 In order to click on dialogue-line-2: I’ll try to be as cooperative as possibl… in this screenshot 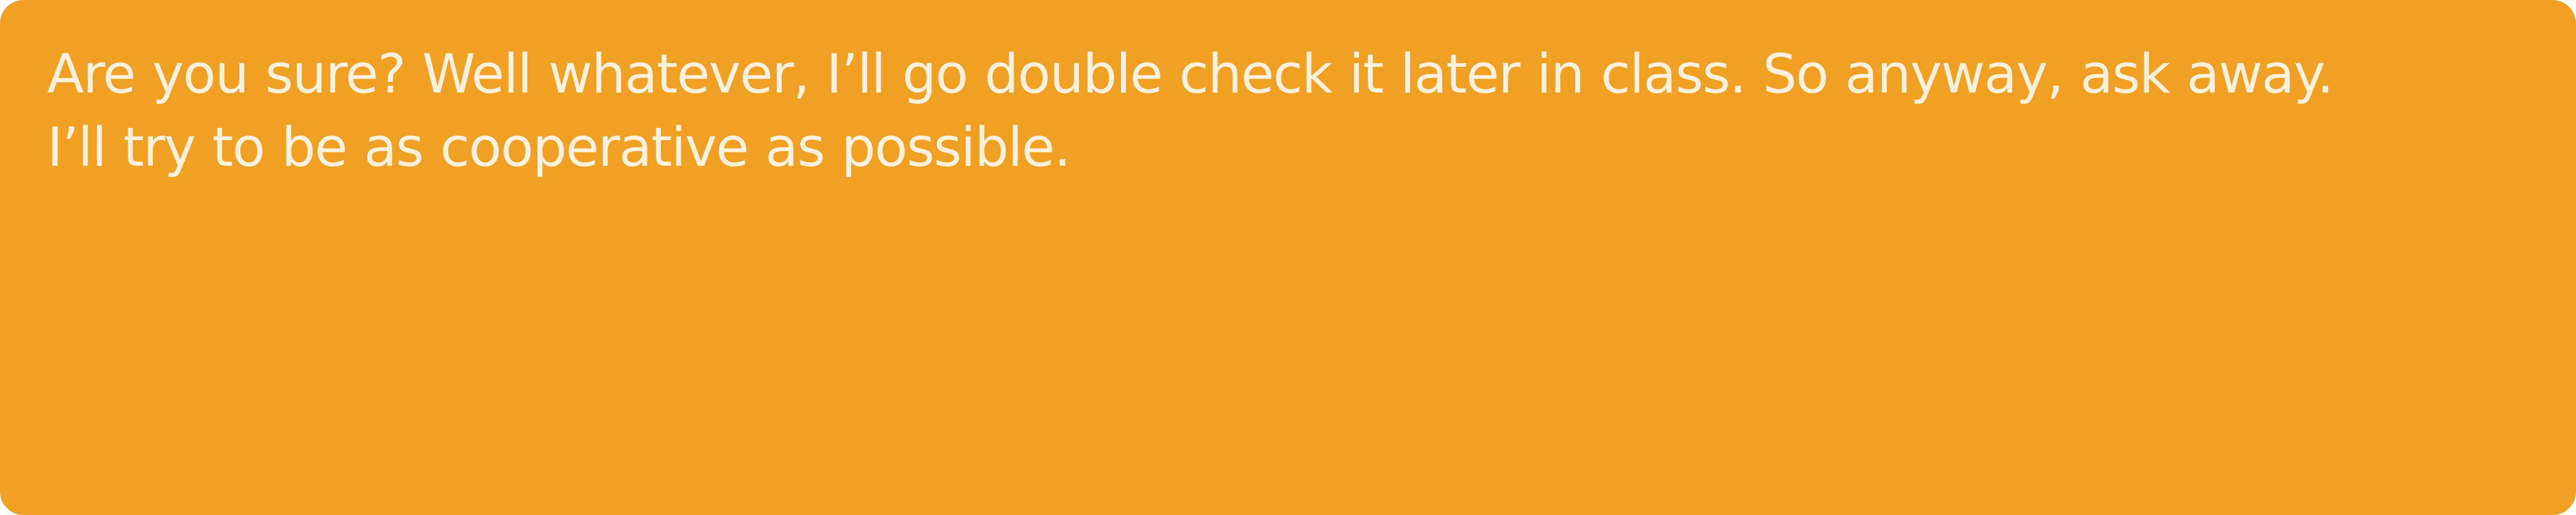, I will do `click(559, 148)`.